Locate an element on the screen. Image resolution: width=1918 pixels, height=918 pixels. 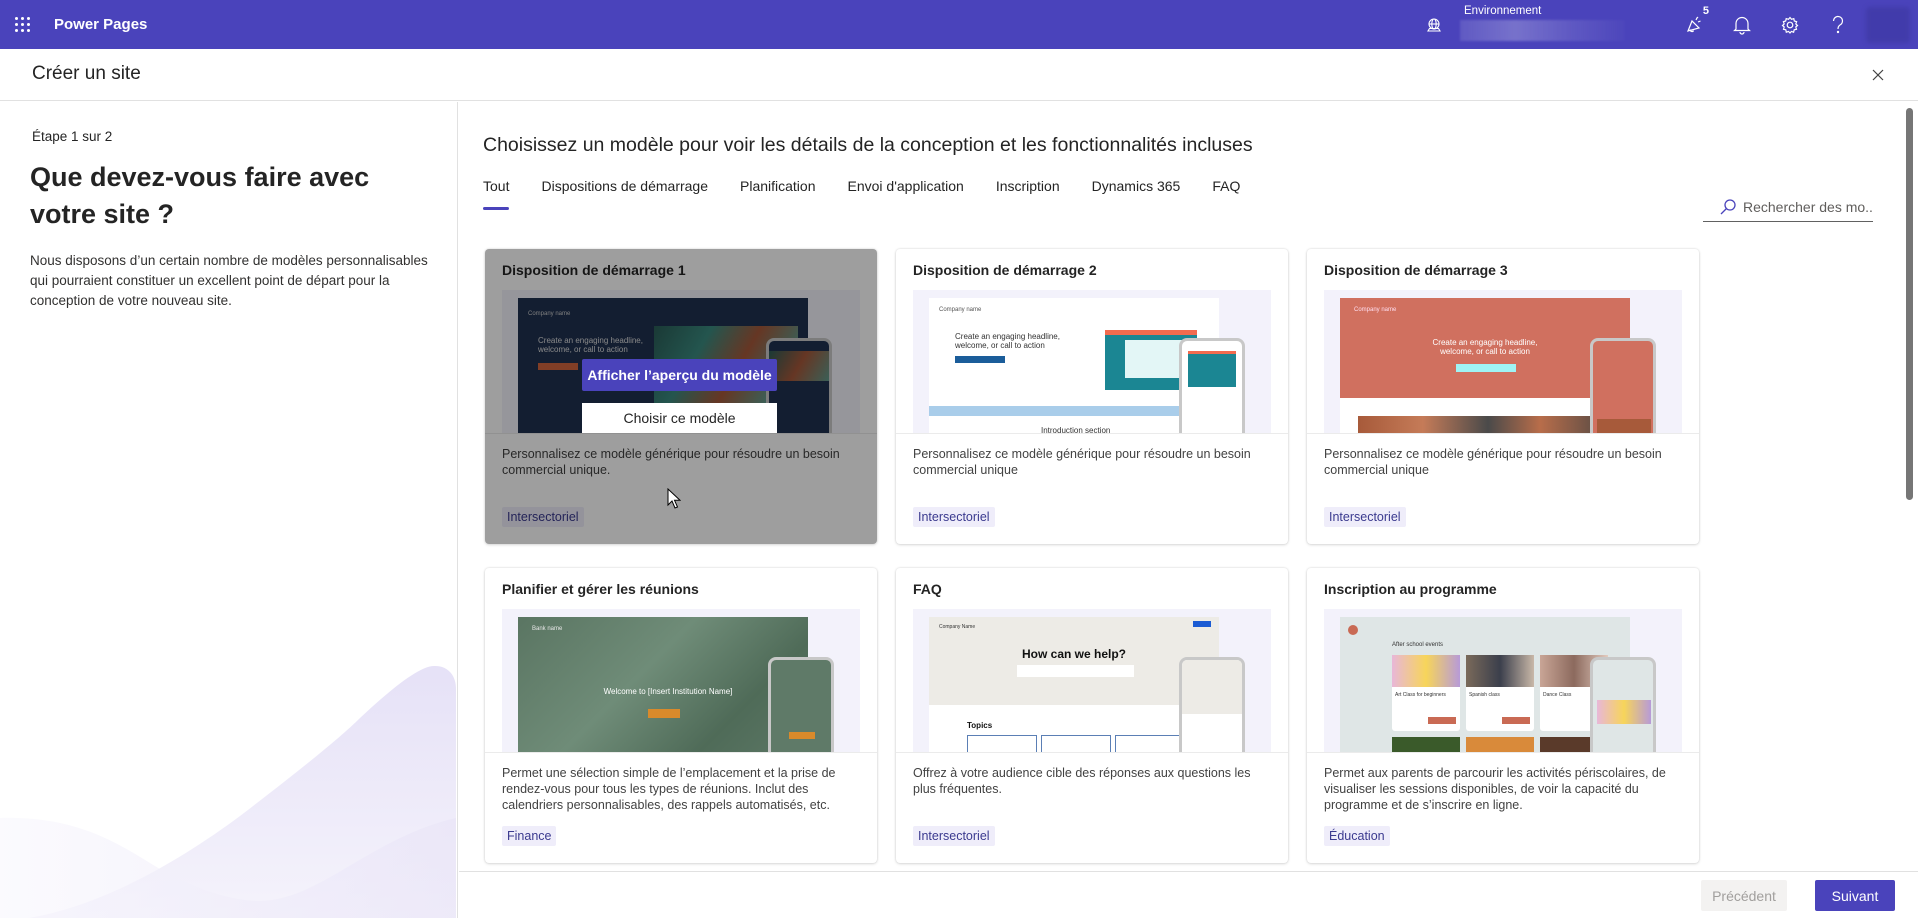
dialog-title: Créer un site is located at coordinates (86, 73).